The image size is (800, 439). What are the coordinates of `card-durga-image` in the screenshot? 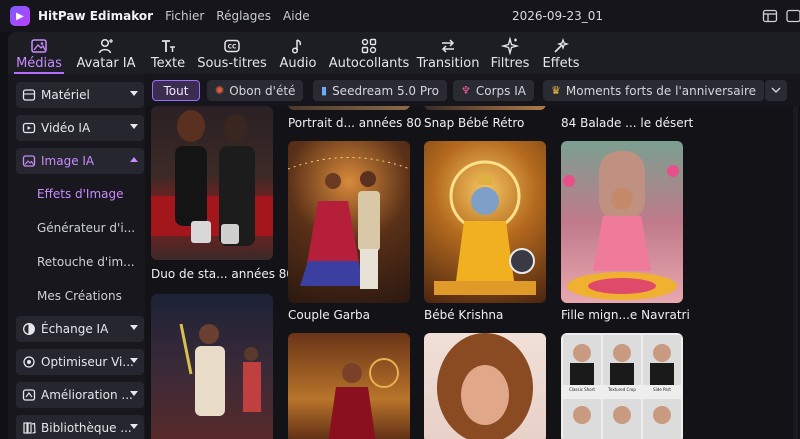 It's located at (349, 386).